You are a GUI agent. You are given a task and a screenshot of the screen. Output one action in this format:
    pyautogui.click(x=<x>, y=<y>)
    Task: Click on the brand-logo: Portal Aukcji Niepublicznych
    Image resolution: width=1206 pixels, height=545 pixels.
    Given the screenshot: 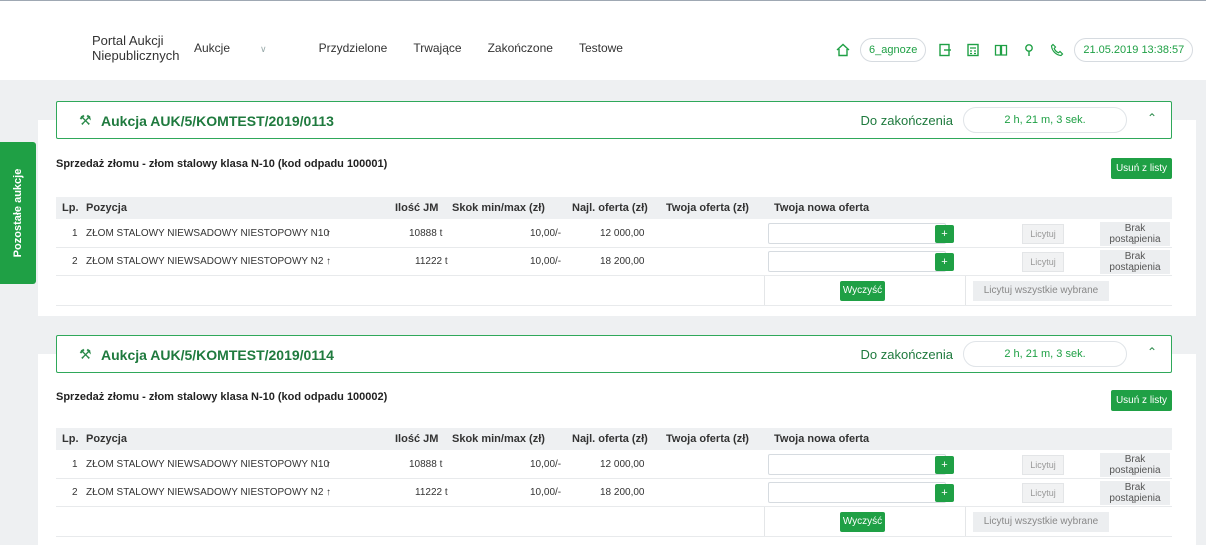 What is the action you would take?
    pyautogui.click(x=135, y=48)
    